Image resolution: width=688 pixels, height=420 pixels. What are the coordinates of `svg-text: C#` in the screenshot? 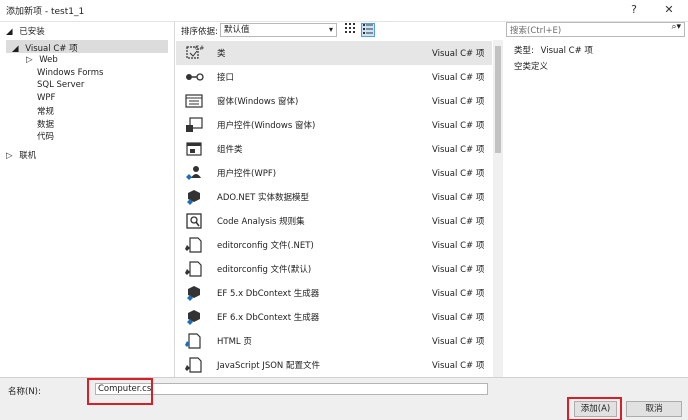 It's located at (199, 48).